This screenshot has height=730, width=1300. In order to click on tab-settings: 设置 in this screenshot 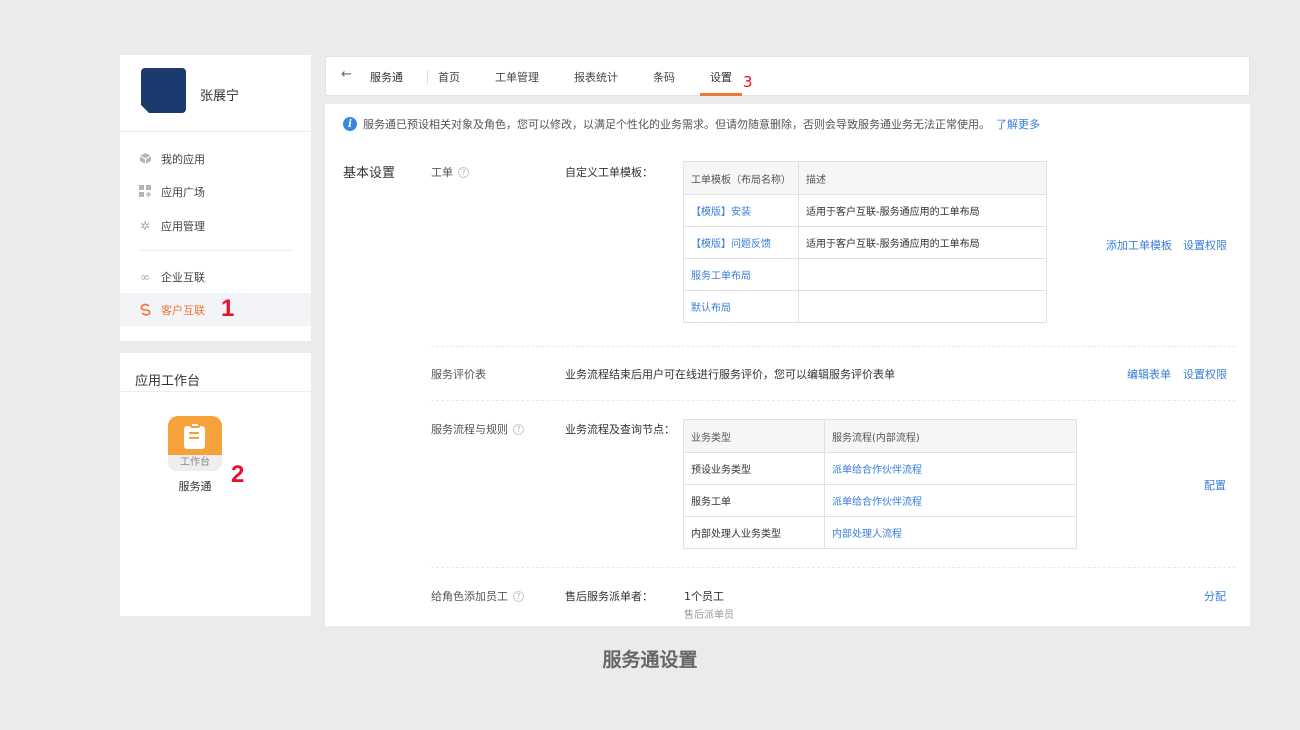, I will do `click(721, 77)`.